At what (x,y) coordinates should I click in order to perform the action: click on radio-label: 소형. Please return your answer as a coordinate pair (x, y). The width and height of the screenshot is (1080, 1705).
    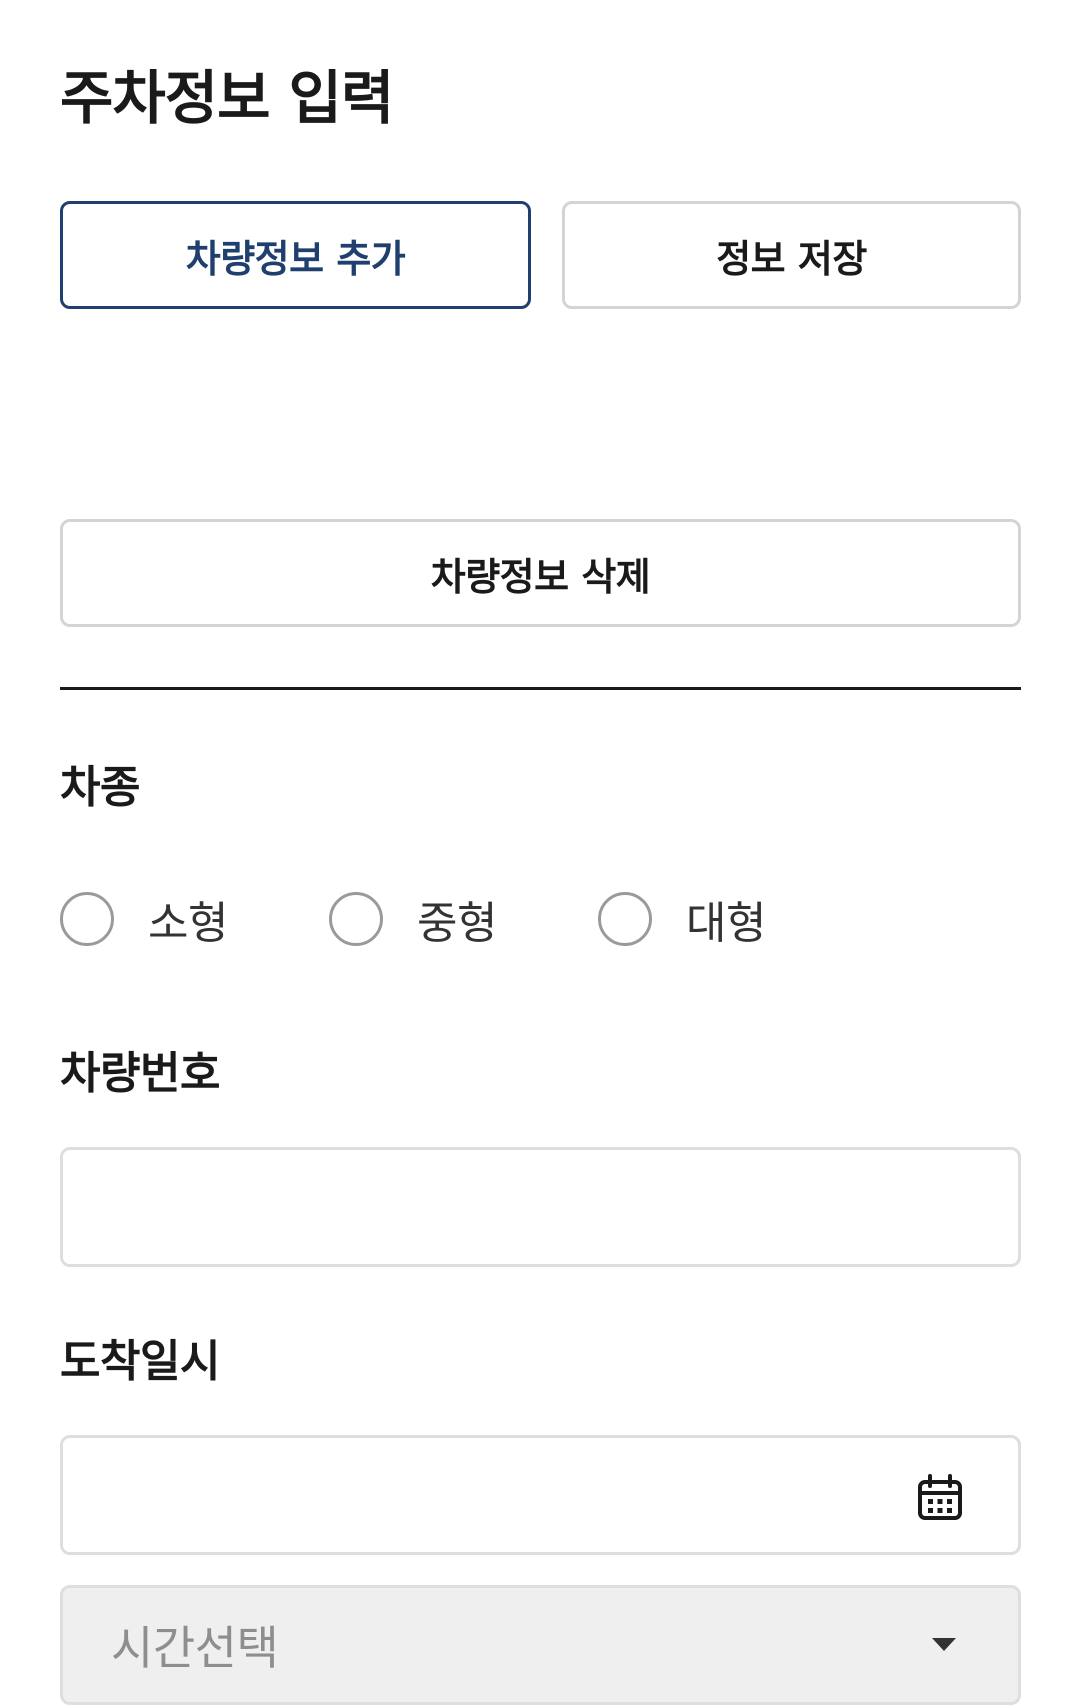
    Looking at the image, I should click on (188, 923).